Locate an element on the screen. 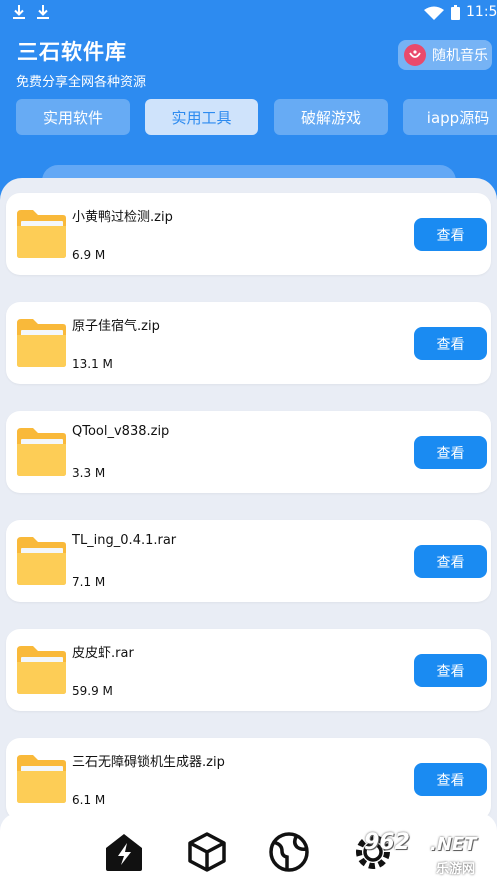  file-size: 7.1 M is located at coordinates (89, 582).